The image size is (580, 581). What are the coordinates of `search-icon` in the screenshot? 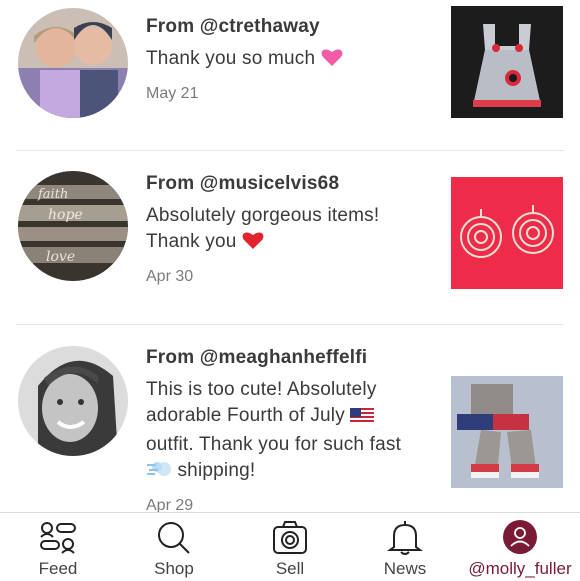 It's located at (174, 540).